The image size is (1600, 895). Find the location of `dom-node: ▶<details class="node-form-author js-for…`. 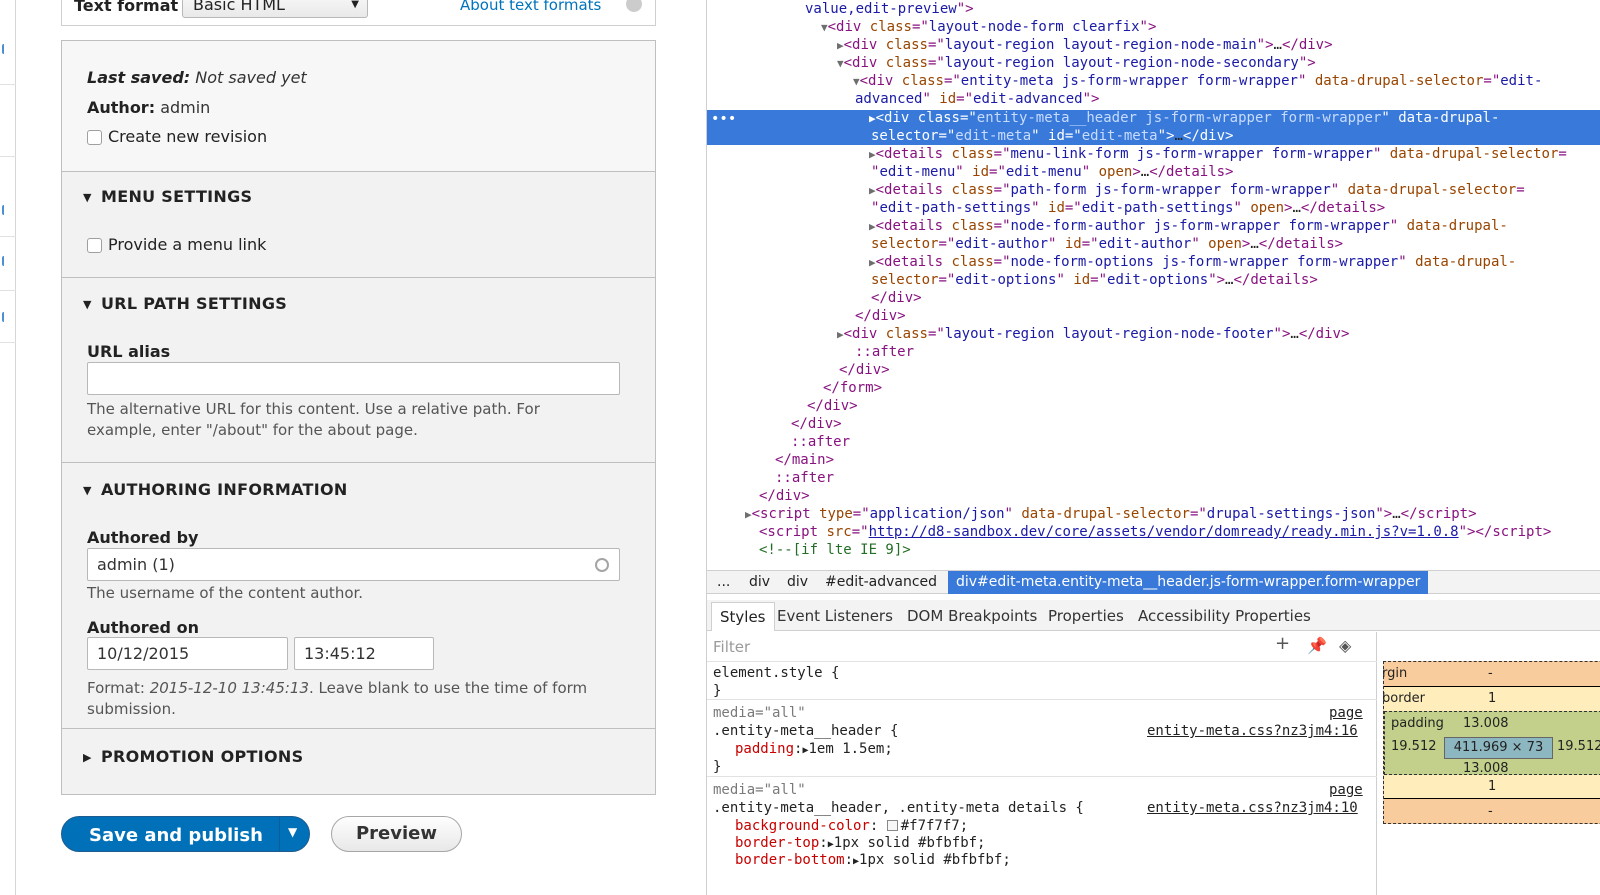

dom-node: ▶<details class="node-form-author js-for… is located at coordinates (1188, 226).